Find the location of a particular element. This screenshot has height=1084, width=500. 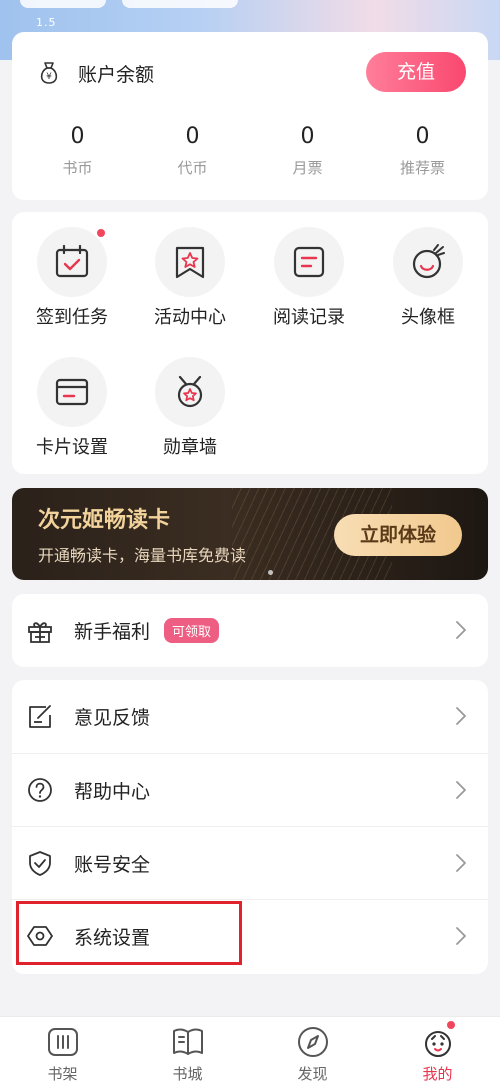

stat-tokens: 0 代币 is located at coordinates (192, 151).